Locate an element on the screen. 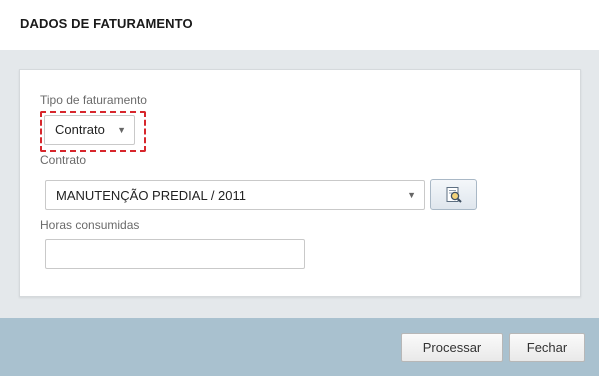 Image resolution: width=599 pixels, height=376 pixels. horas-consumidas-input is located at coordinates (175, 254).